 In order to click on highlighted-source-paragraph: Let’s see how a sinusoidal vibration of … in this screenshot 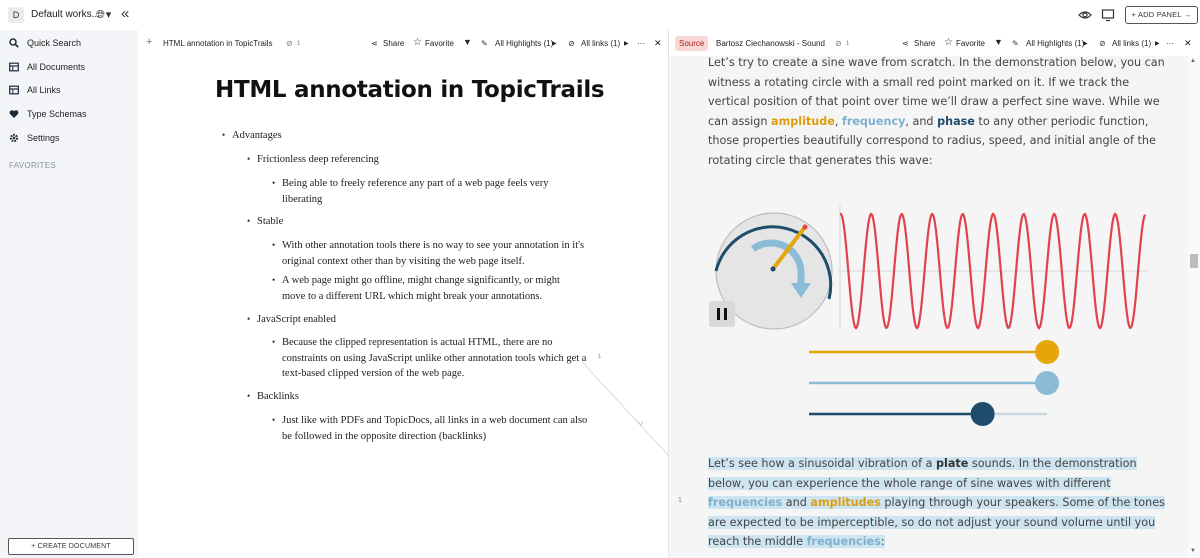, I will do `click(938, 503)`.